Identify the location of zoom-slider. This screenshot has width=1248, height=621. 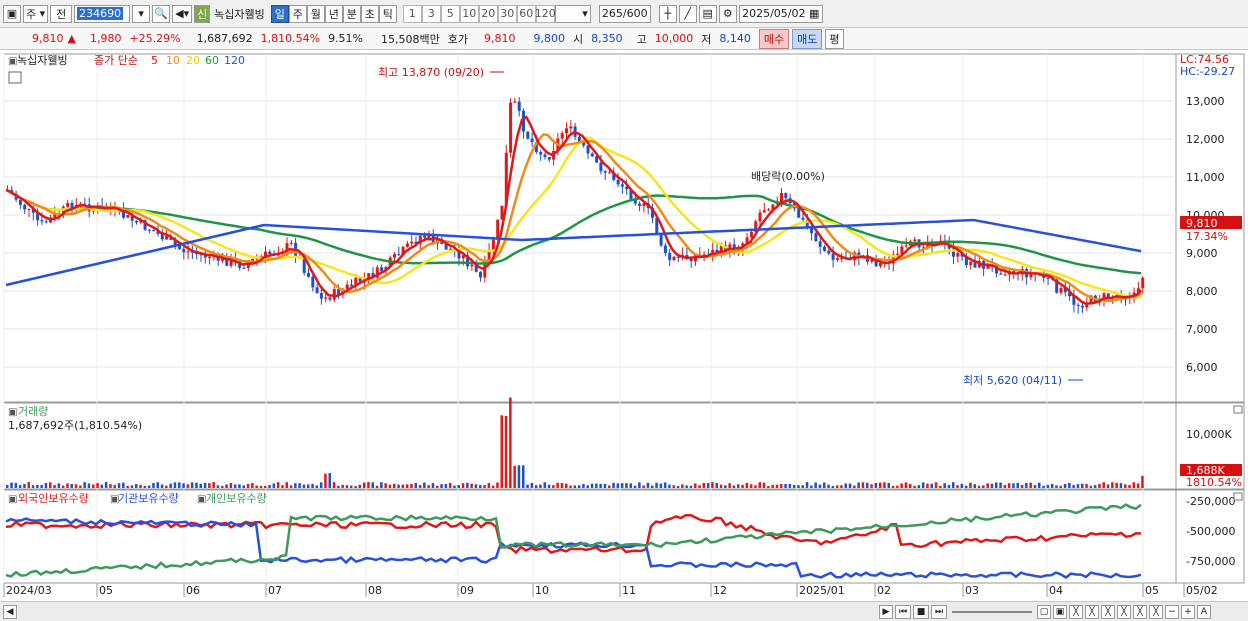
(992, 611).